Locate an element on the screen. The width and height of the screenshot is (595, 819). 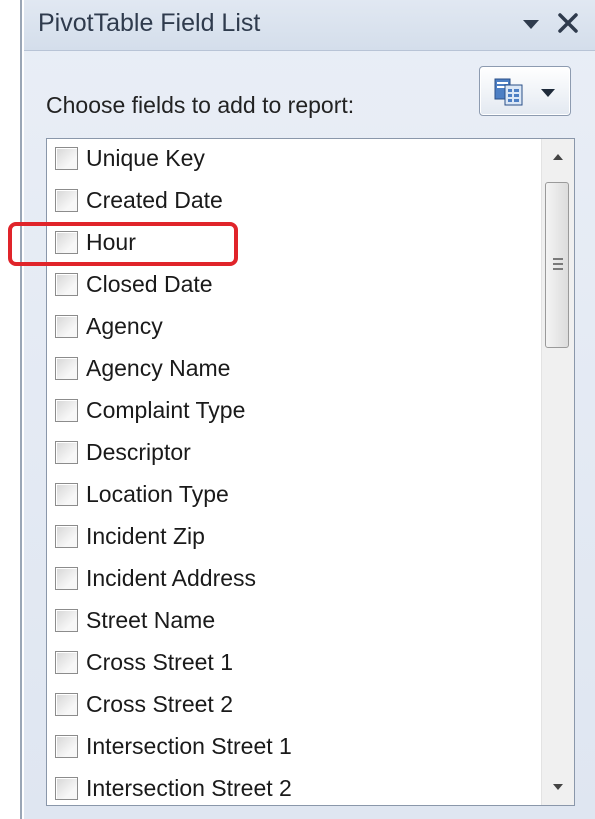
field-label: Agency Name is located at coordinates (158, 368).